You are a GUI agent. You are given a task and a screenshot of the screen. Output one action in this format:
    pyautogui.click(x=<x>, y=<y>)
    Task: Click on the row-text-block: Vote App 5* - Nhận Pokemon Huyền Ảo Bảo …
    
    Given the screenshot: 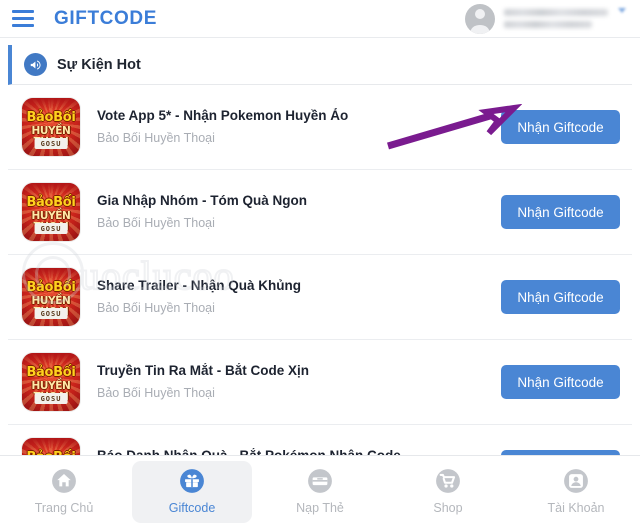 What is the action you would take?
    pyautogui.click(x=299, y=127)
    